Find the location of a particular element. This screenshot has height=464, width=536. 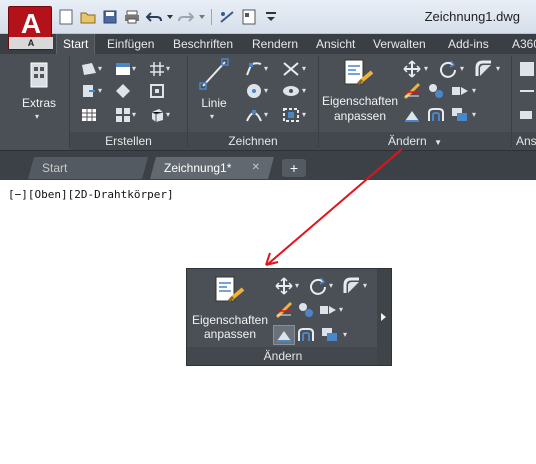

stretch-icon is located at coordinates (412, 115).